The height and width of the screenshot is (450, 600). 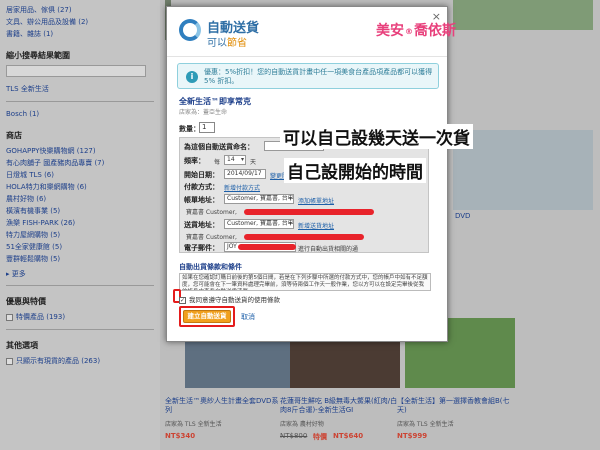 What do you see at coordinates (22, 345) in the screenshot?
I see `other-options-heading: 其他選項` at bounding box center [22, 345].